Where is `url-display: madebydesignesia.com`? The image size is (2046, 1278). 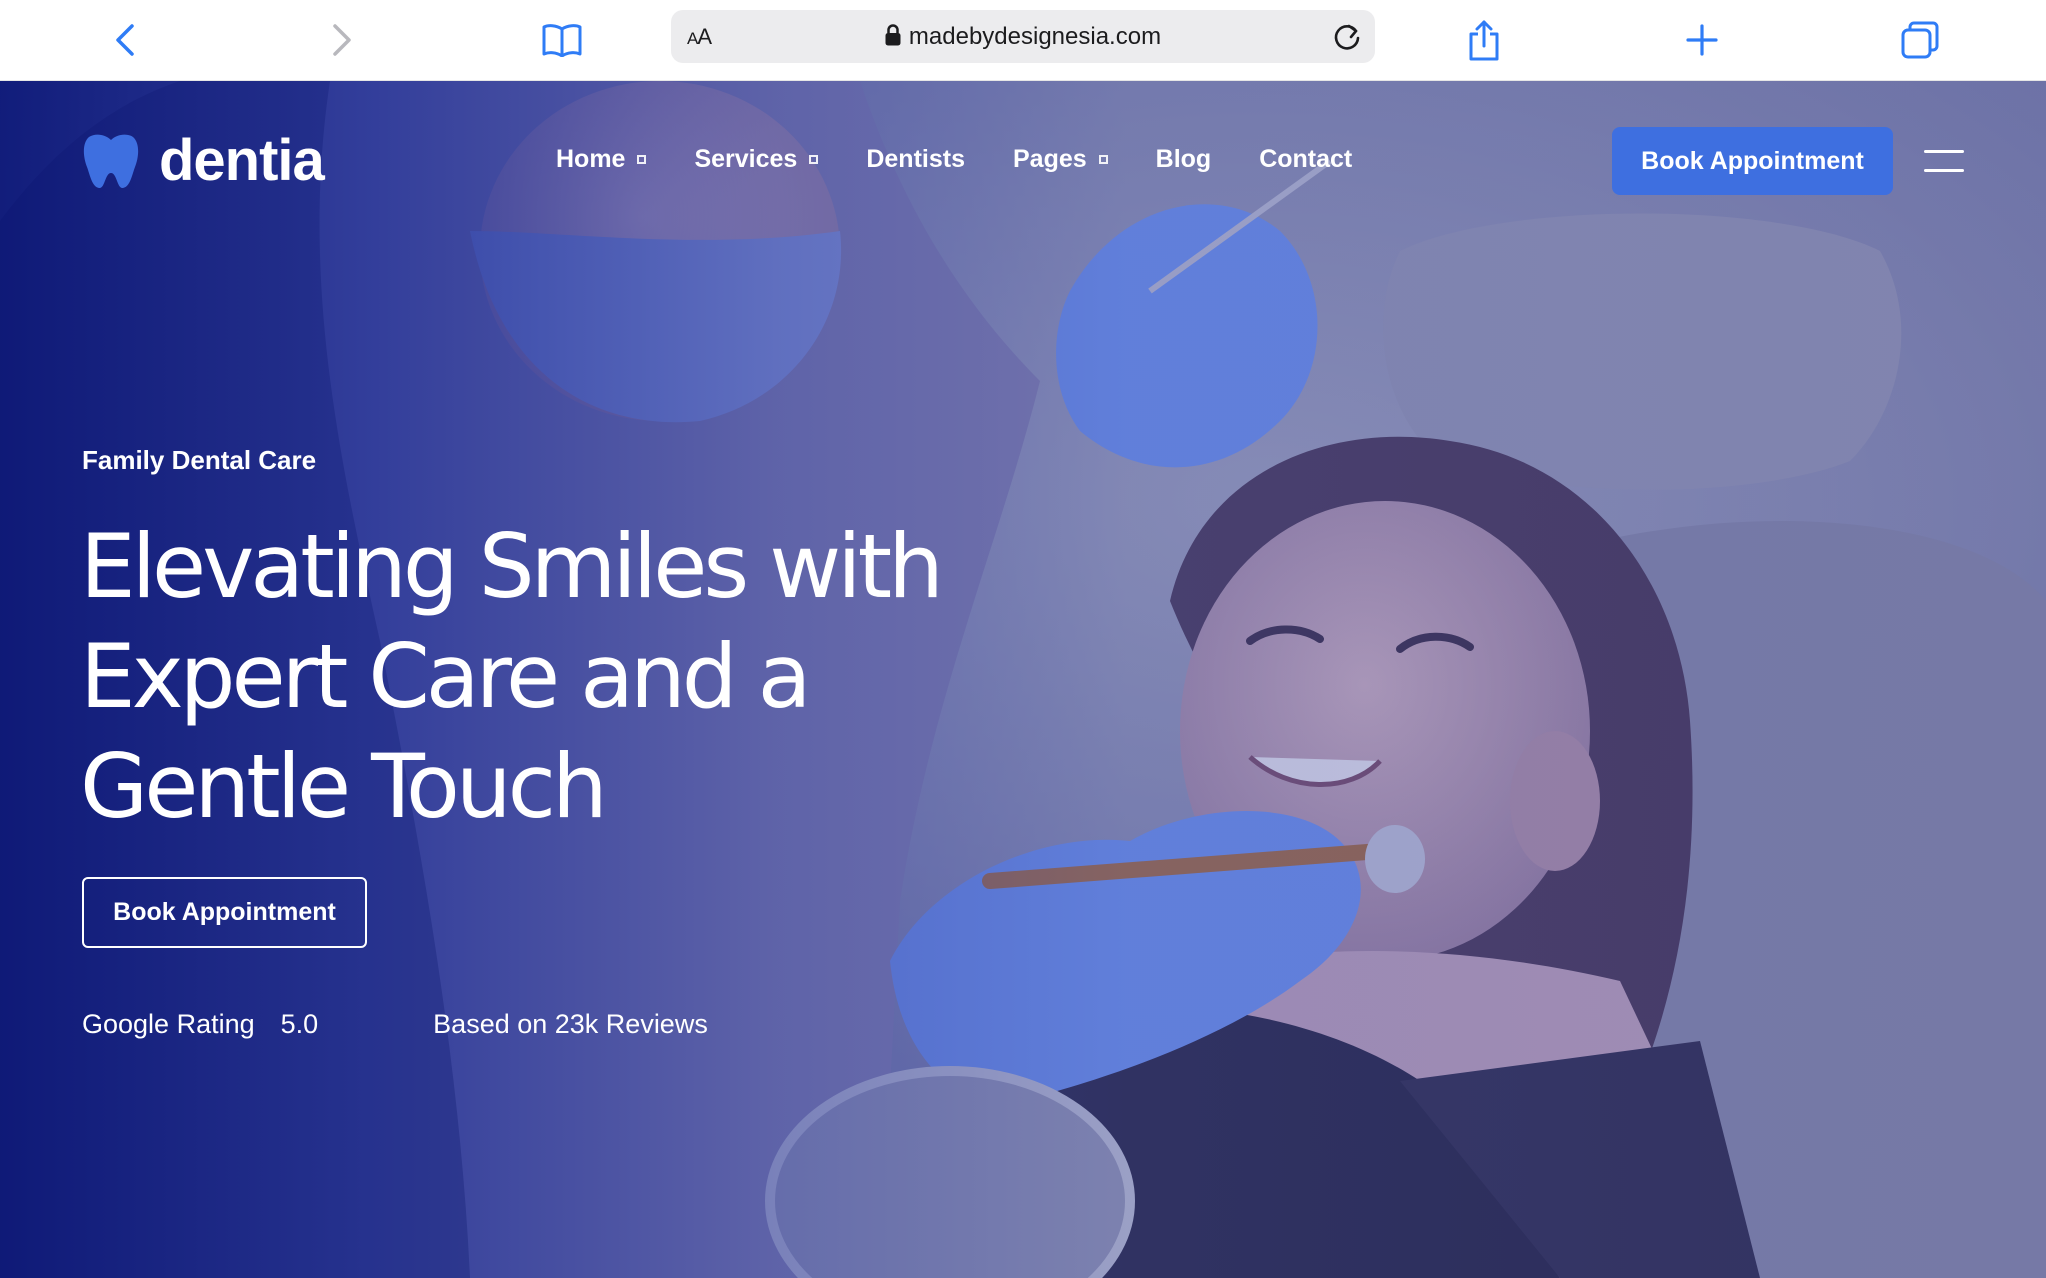
url-display: madebydesignesia.com is located at coordinates (1023, 38).